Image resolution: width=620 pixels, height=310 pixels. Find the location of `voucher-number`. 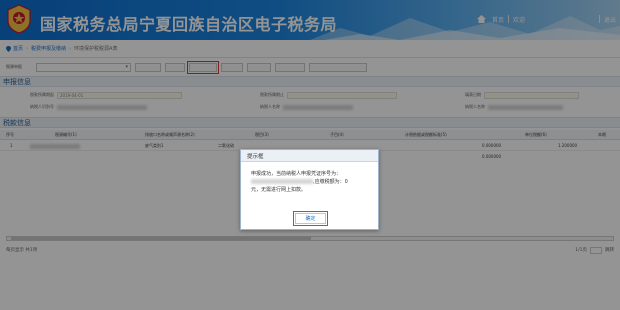

voucher-number is located at coordinates (282, 181).